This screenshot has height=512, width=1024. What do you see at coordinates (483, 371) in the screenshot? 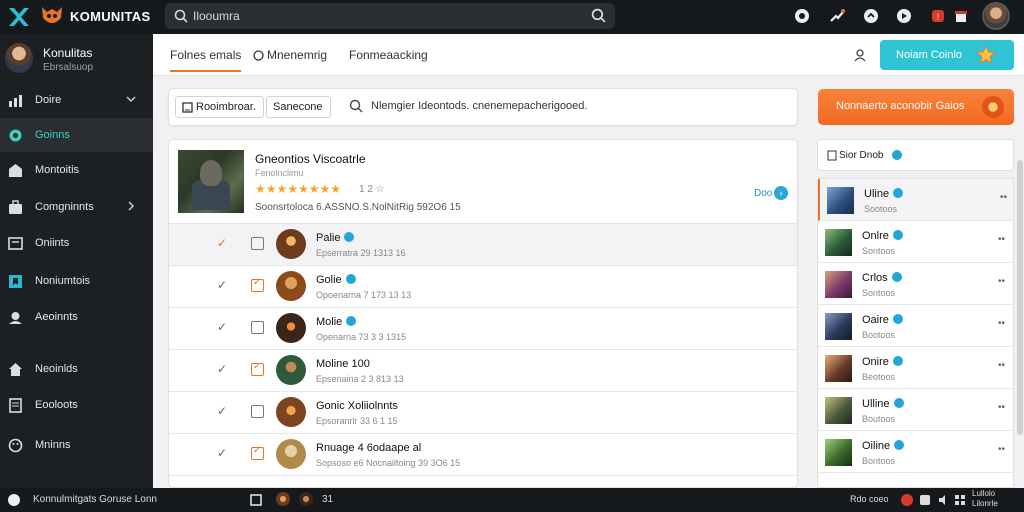
I see `list-item: ✓ Moline 100 Epsenaina 2 3 813 13` at bounding box center [483, 371].